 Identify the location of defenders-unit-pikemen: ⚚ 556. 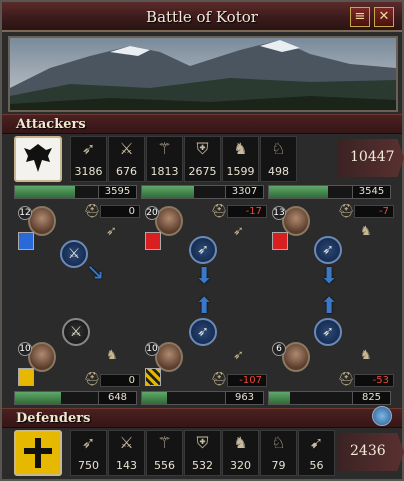
(164, 453).